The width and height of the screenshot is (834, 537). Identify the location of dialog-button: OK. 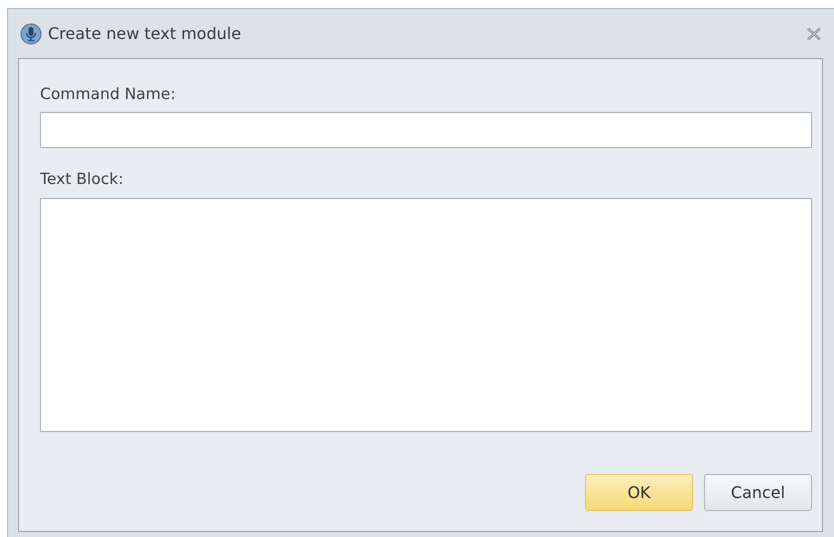
(639, 492).